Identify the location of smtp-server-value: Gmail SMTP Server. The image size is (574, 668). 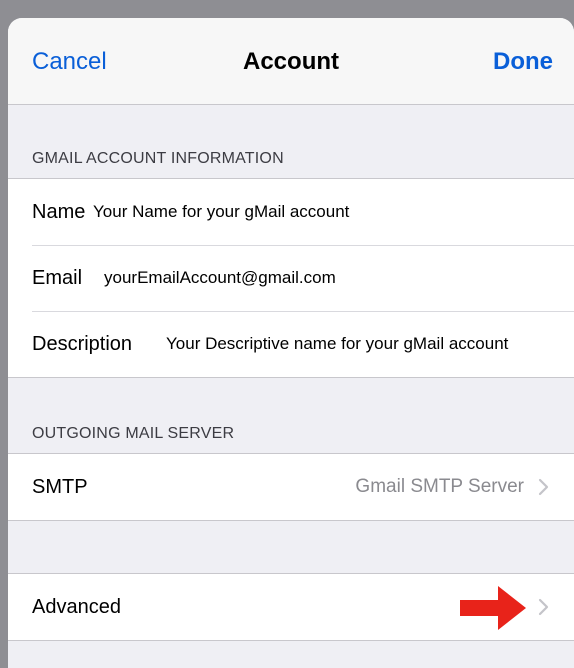
(439, 486).